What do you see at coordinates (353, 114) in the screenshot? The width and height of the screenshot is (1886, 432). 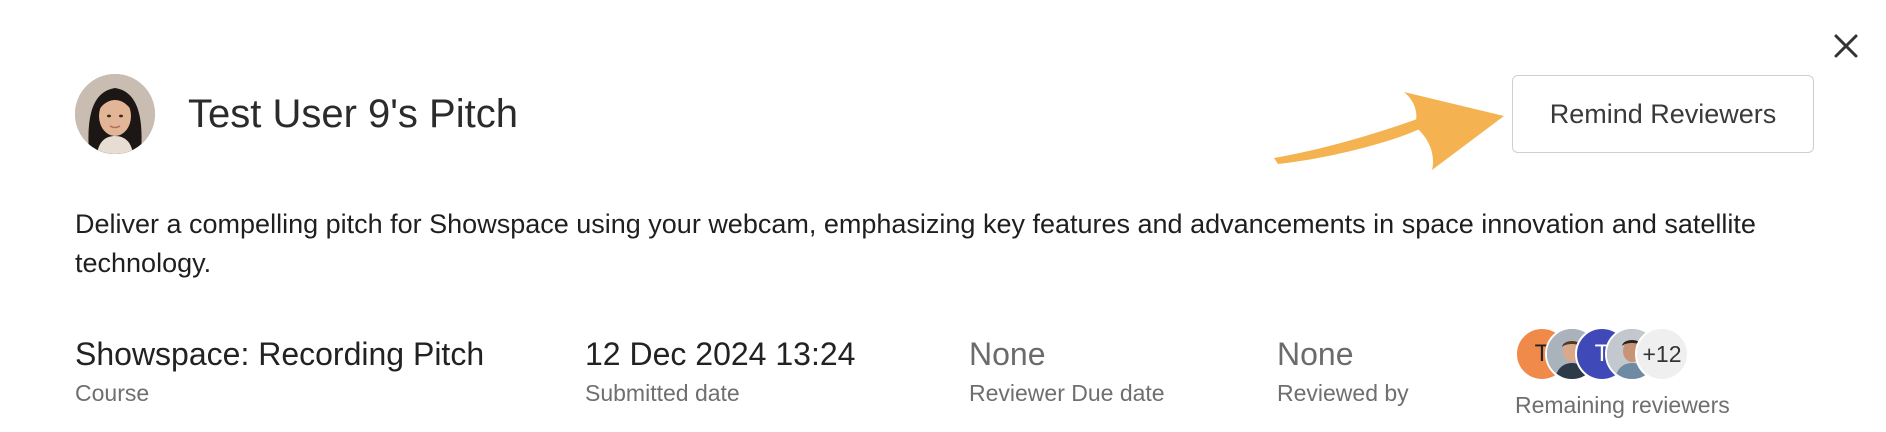 I see `pitch-title: Test User 9's Pitch` at bounding box center [353, 114].